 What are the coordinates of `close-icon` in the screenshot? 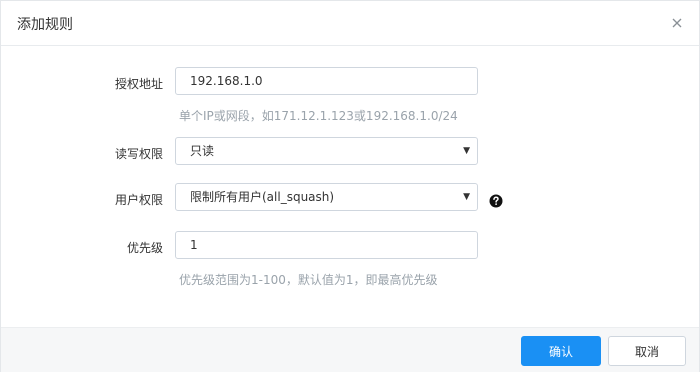 It's located at (677, 23).